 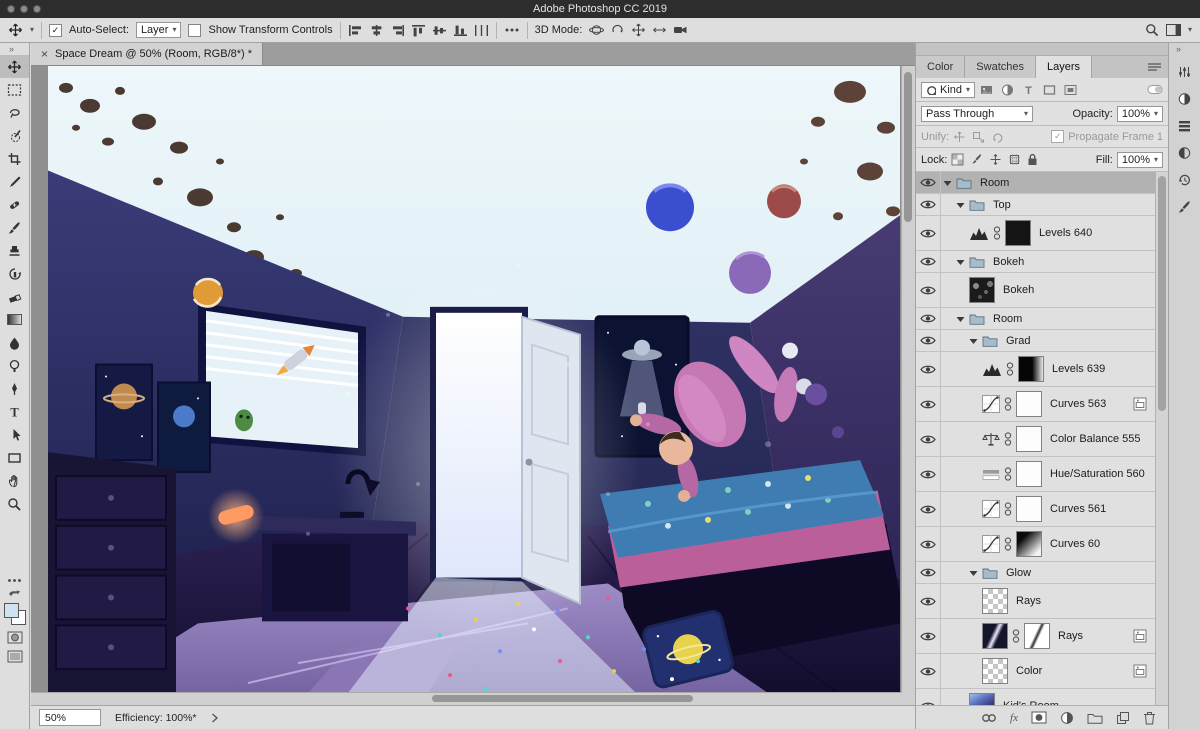 What do you see at coordinates (11, 610) in the screenshot?
I see `foreground-color-swatch` at bounding box center [11, 610].